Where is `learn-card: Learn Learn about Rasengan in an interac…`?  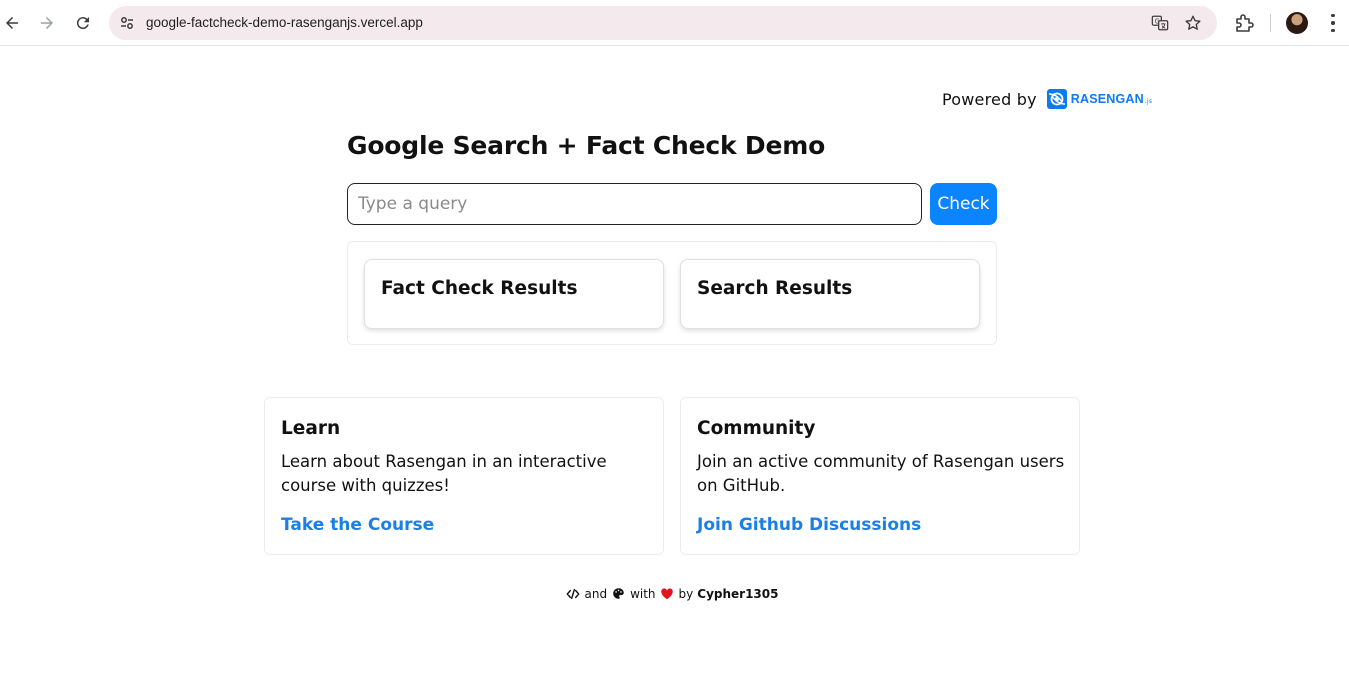 learn-card: Learn Learn about Rasengan in an interac… is located at coordinates (464, 476).